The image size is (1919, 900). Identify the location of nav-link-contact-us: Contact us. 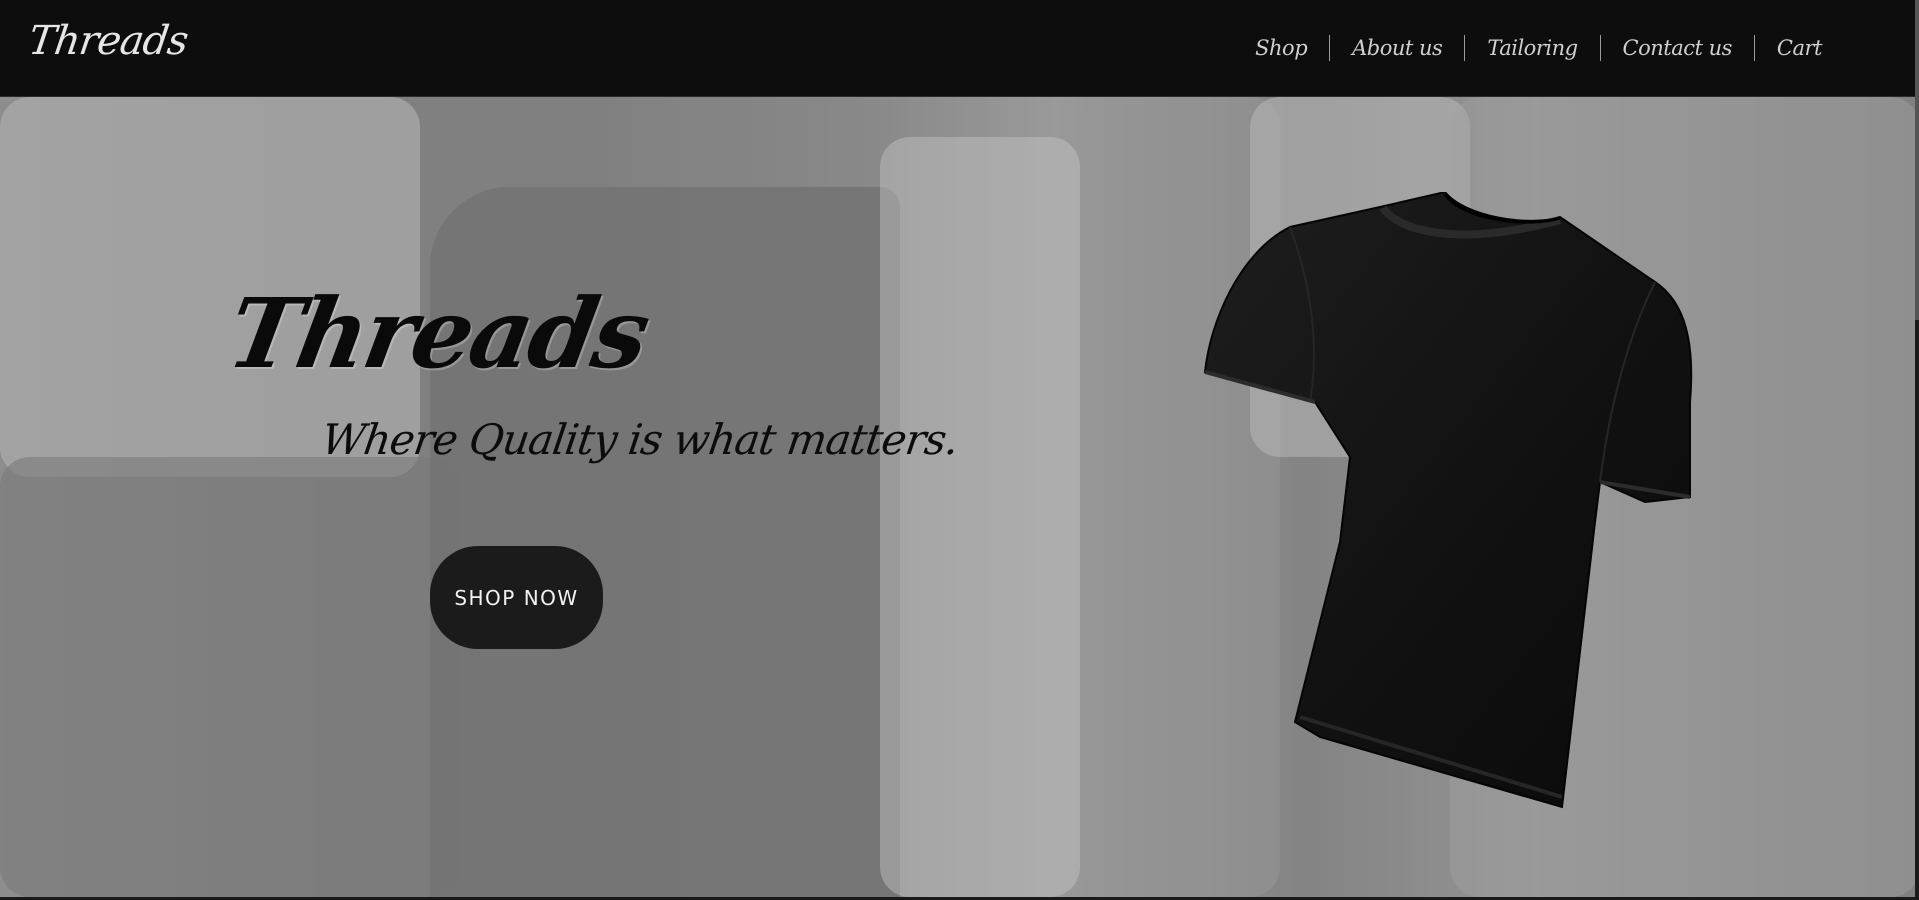
(1677, 48).